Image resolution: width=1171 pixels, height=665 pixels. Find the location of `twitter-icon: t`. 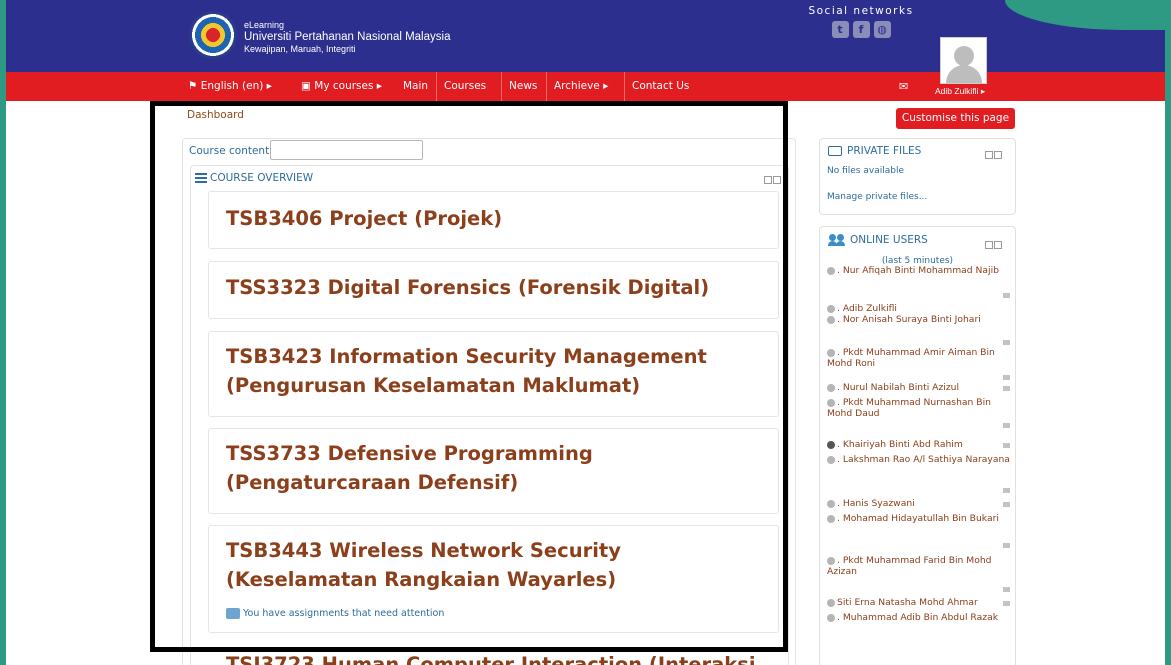

twitter-icon: t is located at coordinates (840, 29).